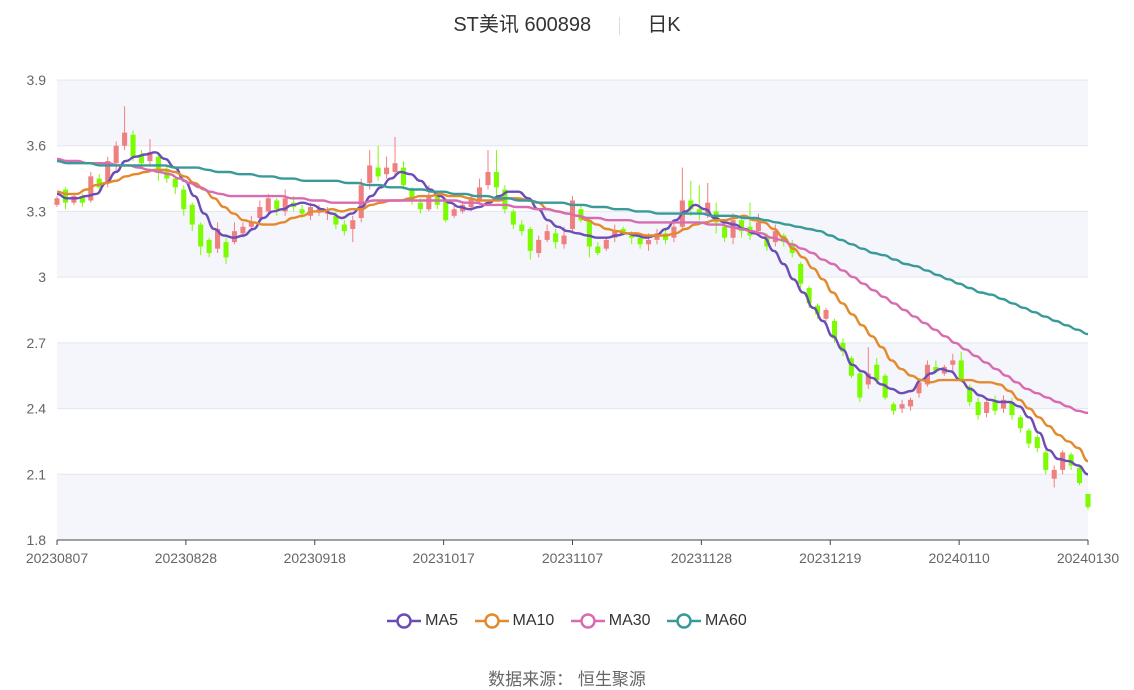  I want to click on legend-item-ma5: MA5, so click(422, 621).